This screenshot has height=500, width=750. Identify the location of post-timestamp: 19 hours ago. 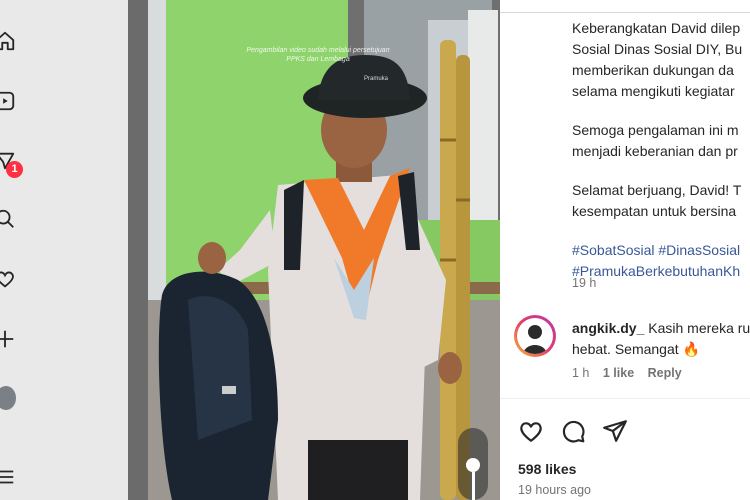
(554, 490).